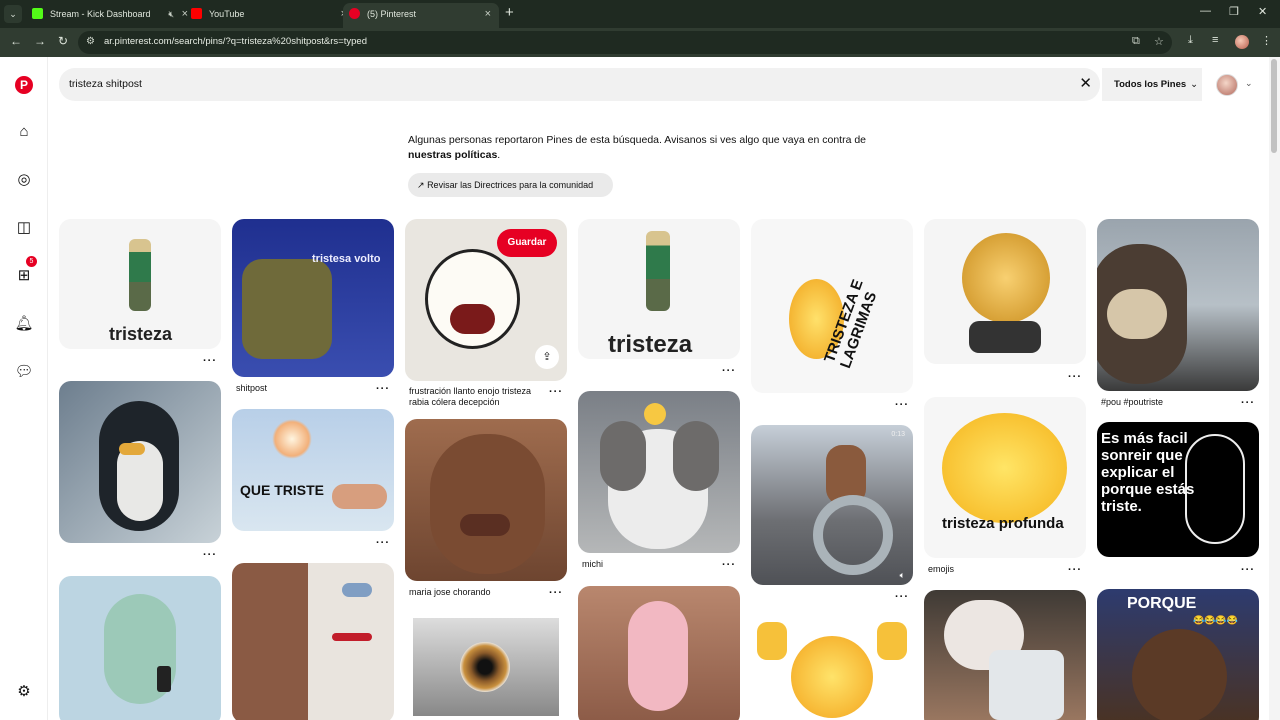  I want to click on pin-image: QUE TRISTE, so click(313, 470).